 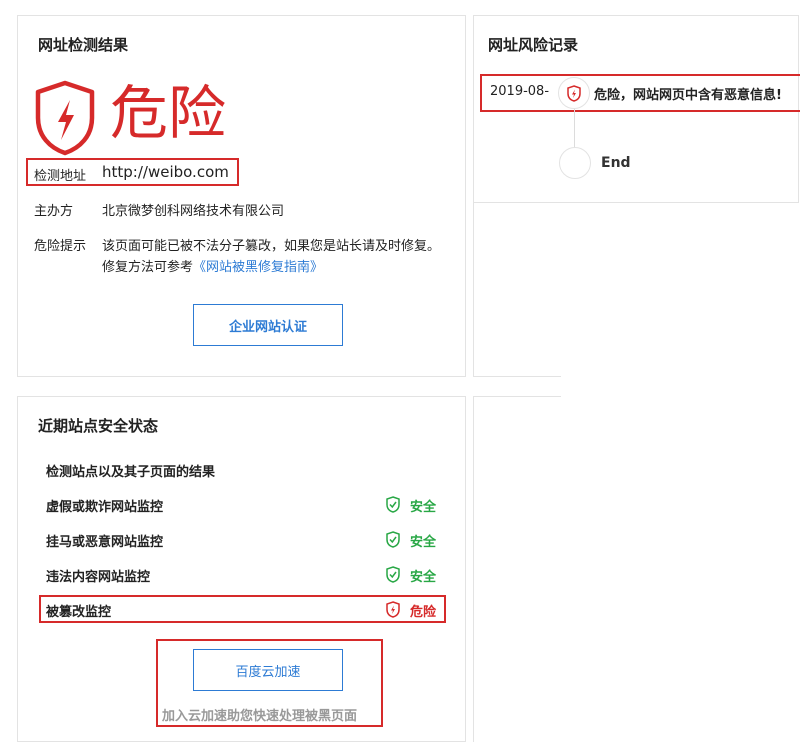 I want to click on tip-line2: 修复方法可参考《网站被黑修复指南》, so click(x=212, y=265).